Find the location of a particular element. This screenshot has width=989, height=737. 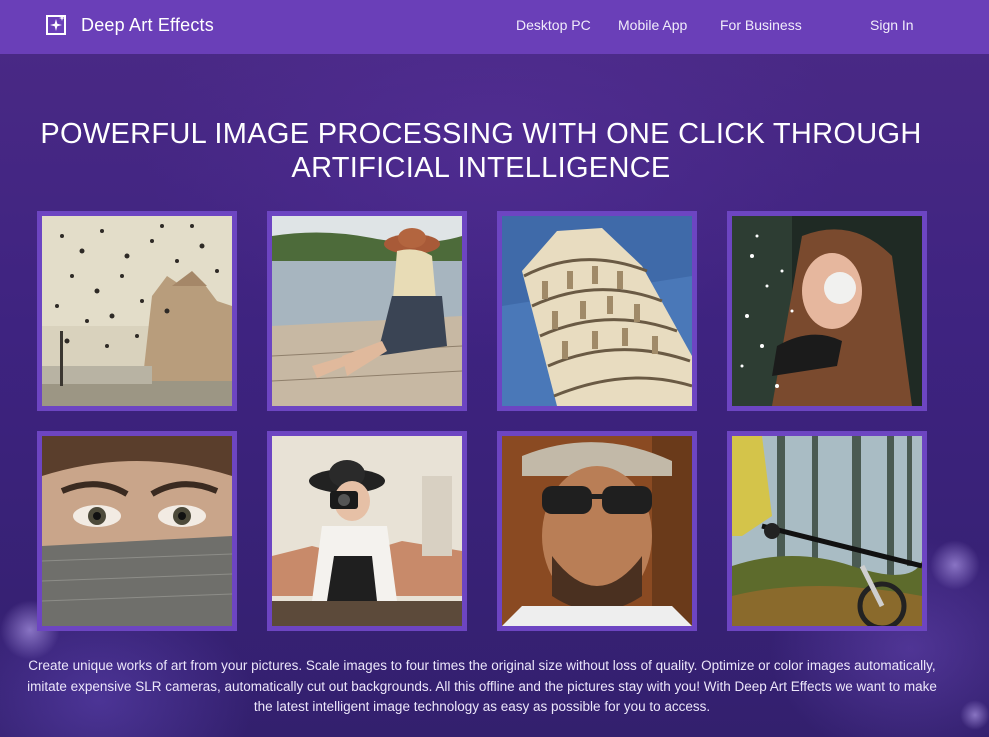

man-with-sunglasses-image is located at coordinates (597, 531).